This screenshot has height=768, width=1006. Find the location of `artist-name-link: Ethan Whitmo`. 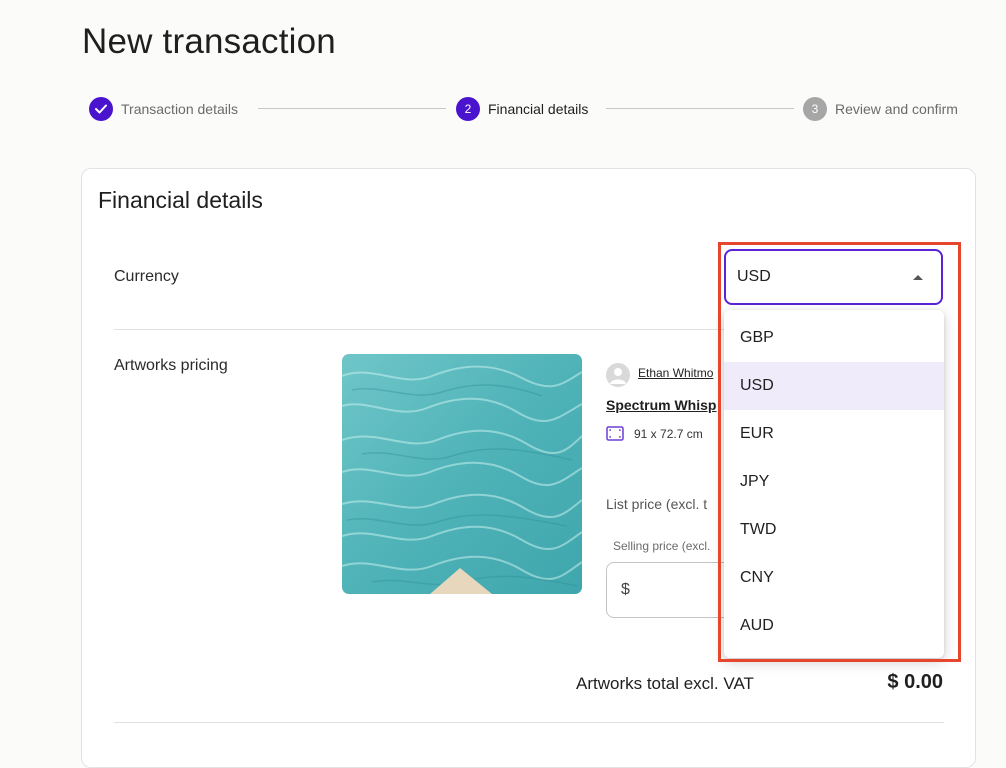

artist-name-link: Ethan Whitmo is located at coordinates (675, 373).